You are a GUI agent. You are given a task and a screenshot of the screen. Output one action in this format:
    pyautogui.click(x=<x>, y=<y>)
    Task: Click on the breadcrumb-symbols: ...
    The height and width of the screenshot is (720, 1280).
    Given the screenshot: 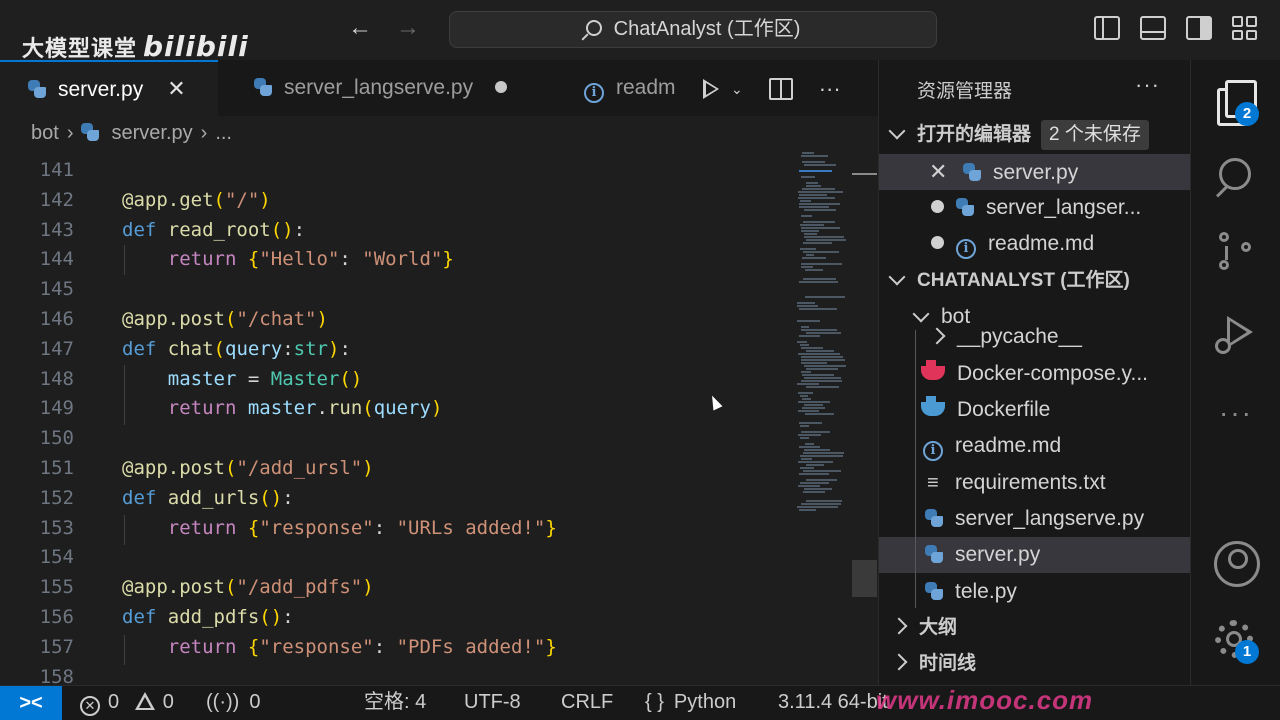 What is the action you would take?
    pyautogui.click(x=223, y=133)
    